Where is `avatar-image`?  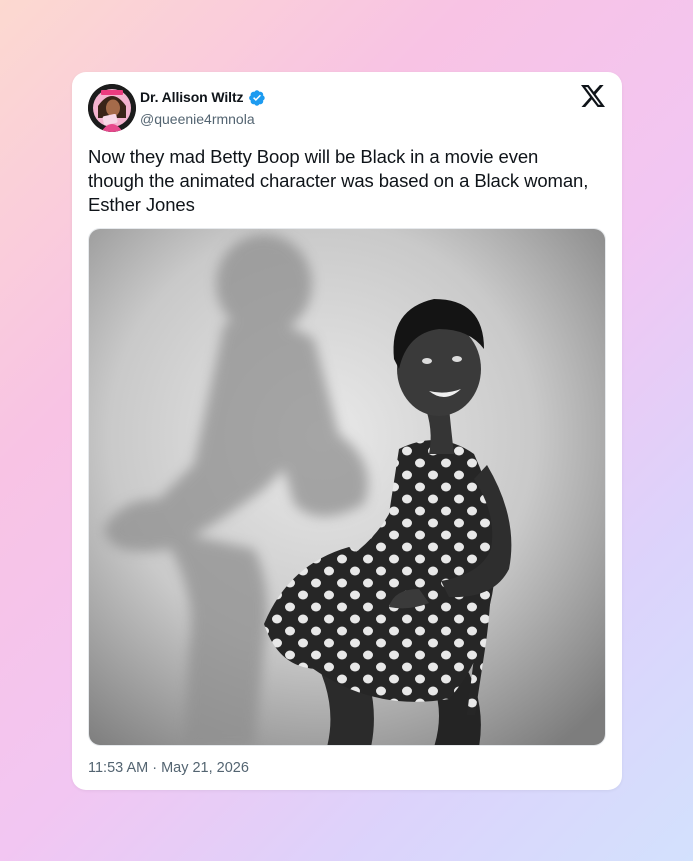 avatar-image is located at coordinates (112, 108).